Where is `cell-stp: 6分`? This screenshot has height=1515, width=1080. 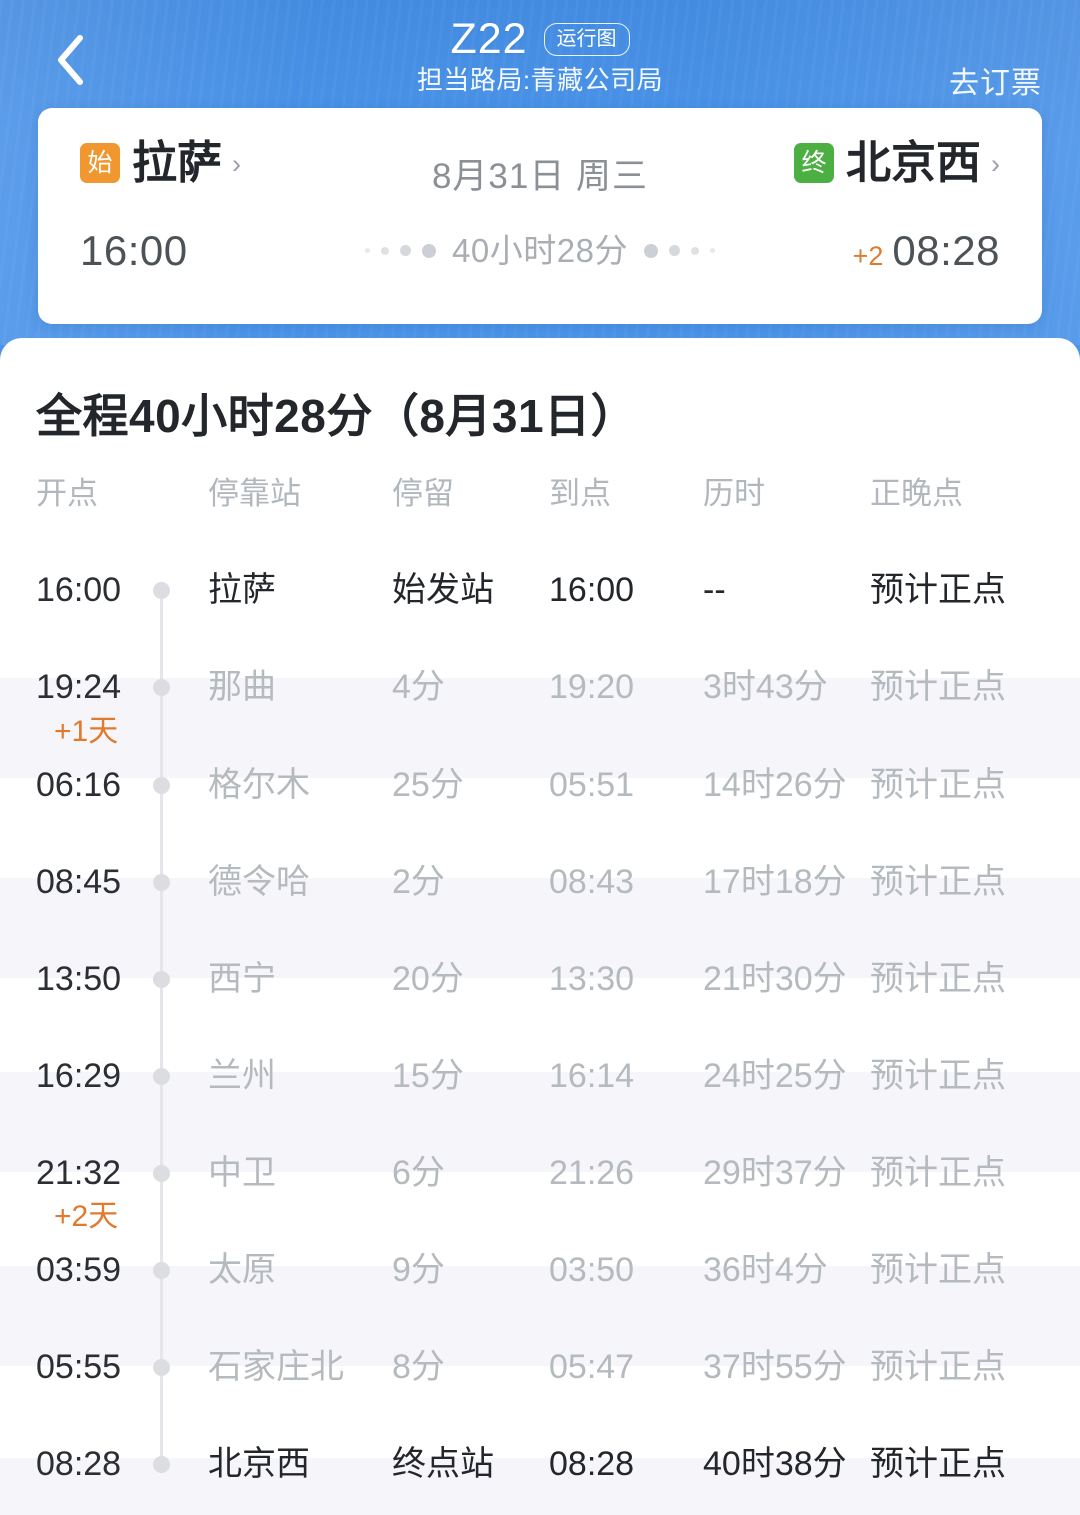 cell-stp: 6分 is located at coordinates (418, 1173).